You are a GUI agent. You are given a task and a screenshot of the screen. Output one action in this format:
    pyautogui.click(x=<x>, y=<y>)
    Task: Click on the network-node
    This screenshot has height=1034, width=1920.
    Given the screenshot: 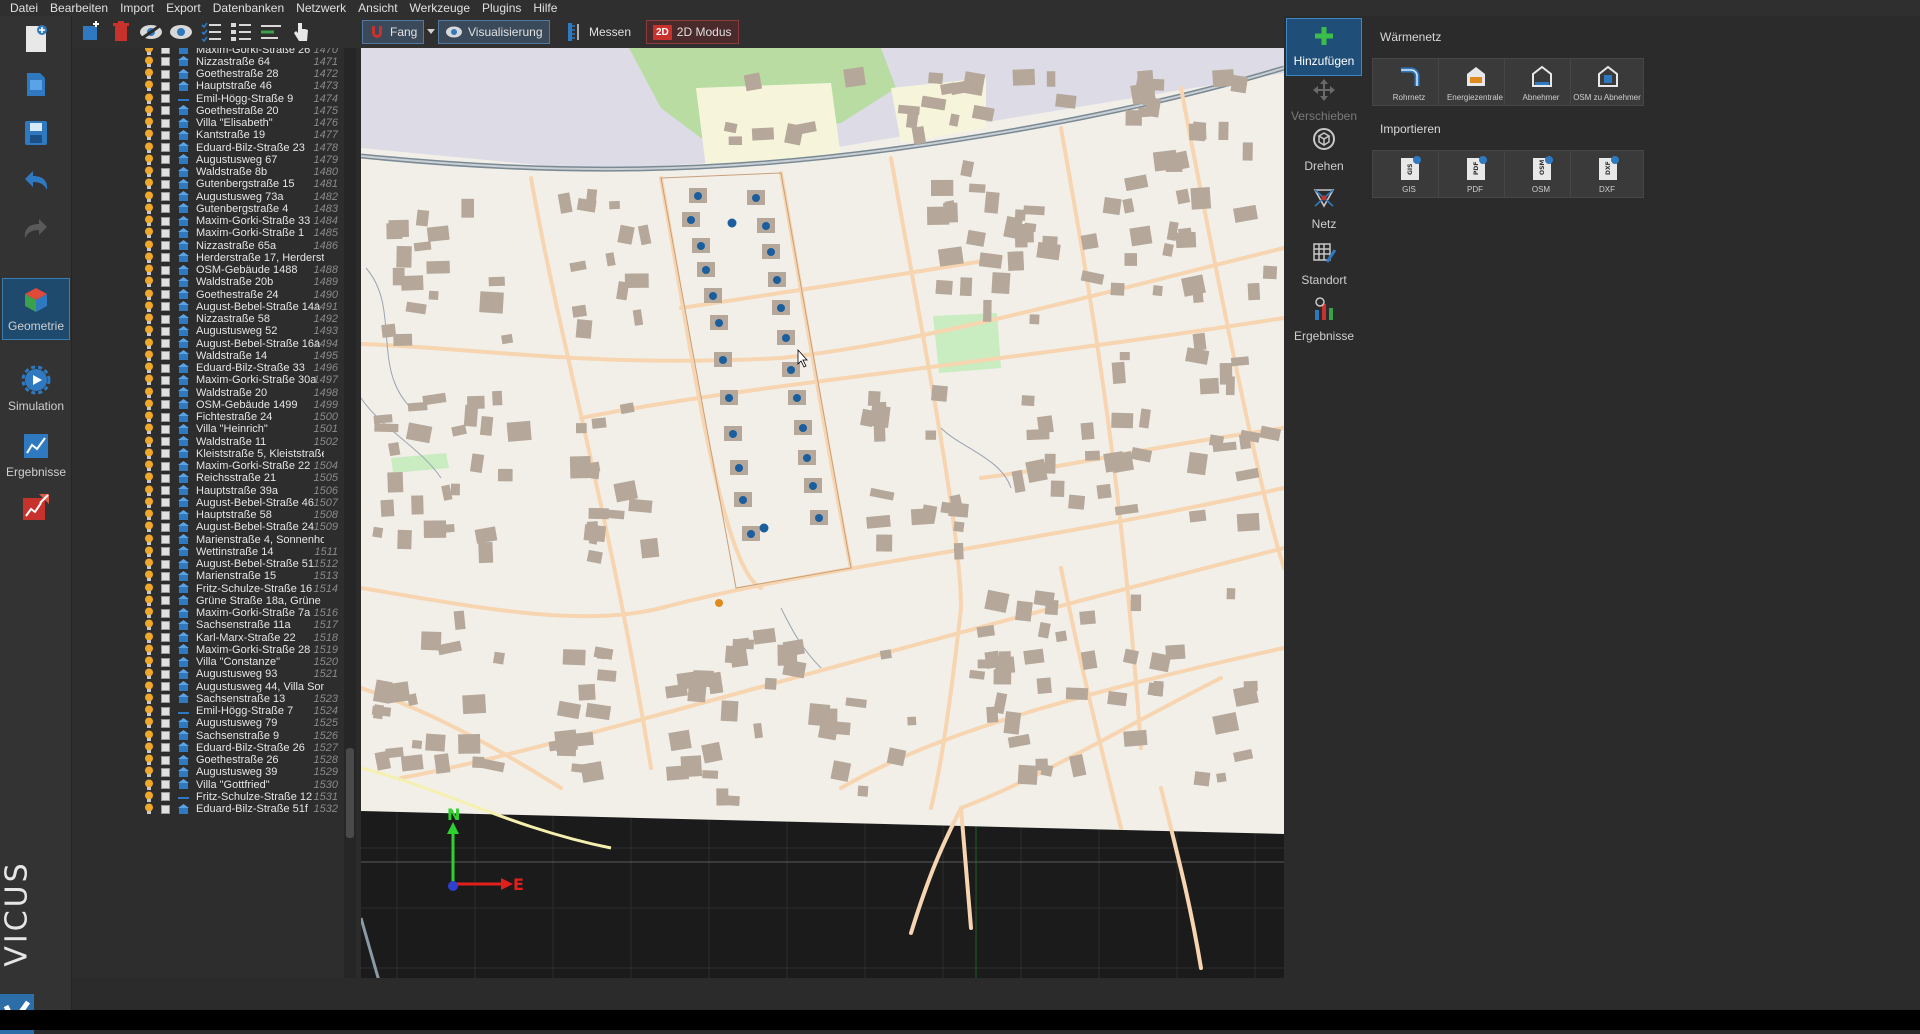 What is the action you would take?
    pyautogui.click(x=732, y=223)
    